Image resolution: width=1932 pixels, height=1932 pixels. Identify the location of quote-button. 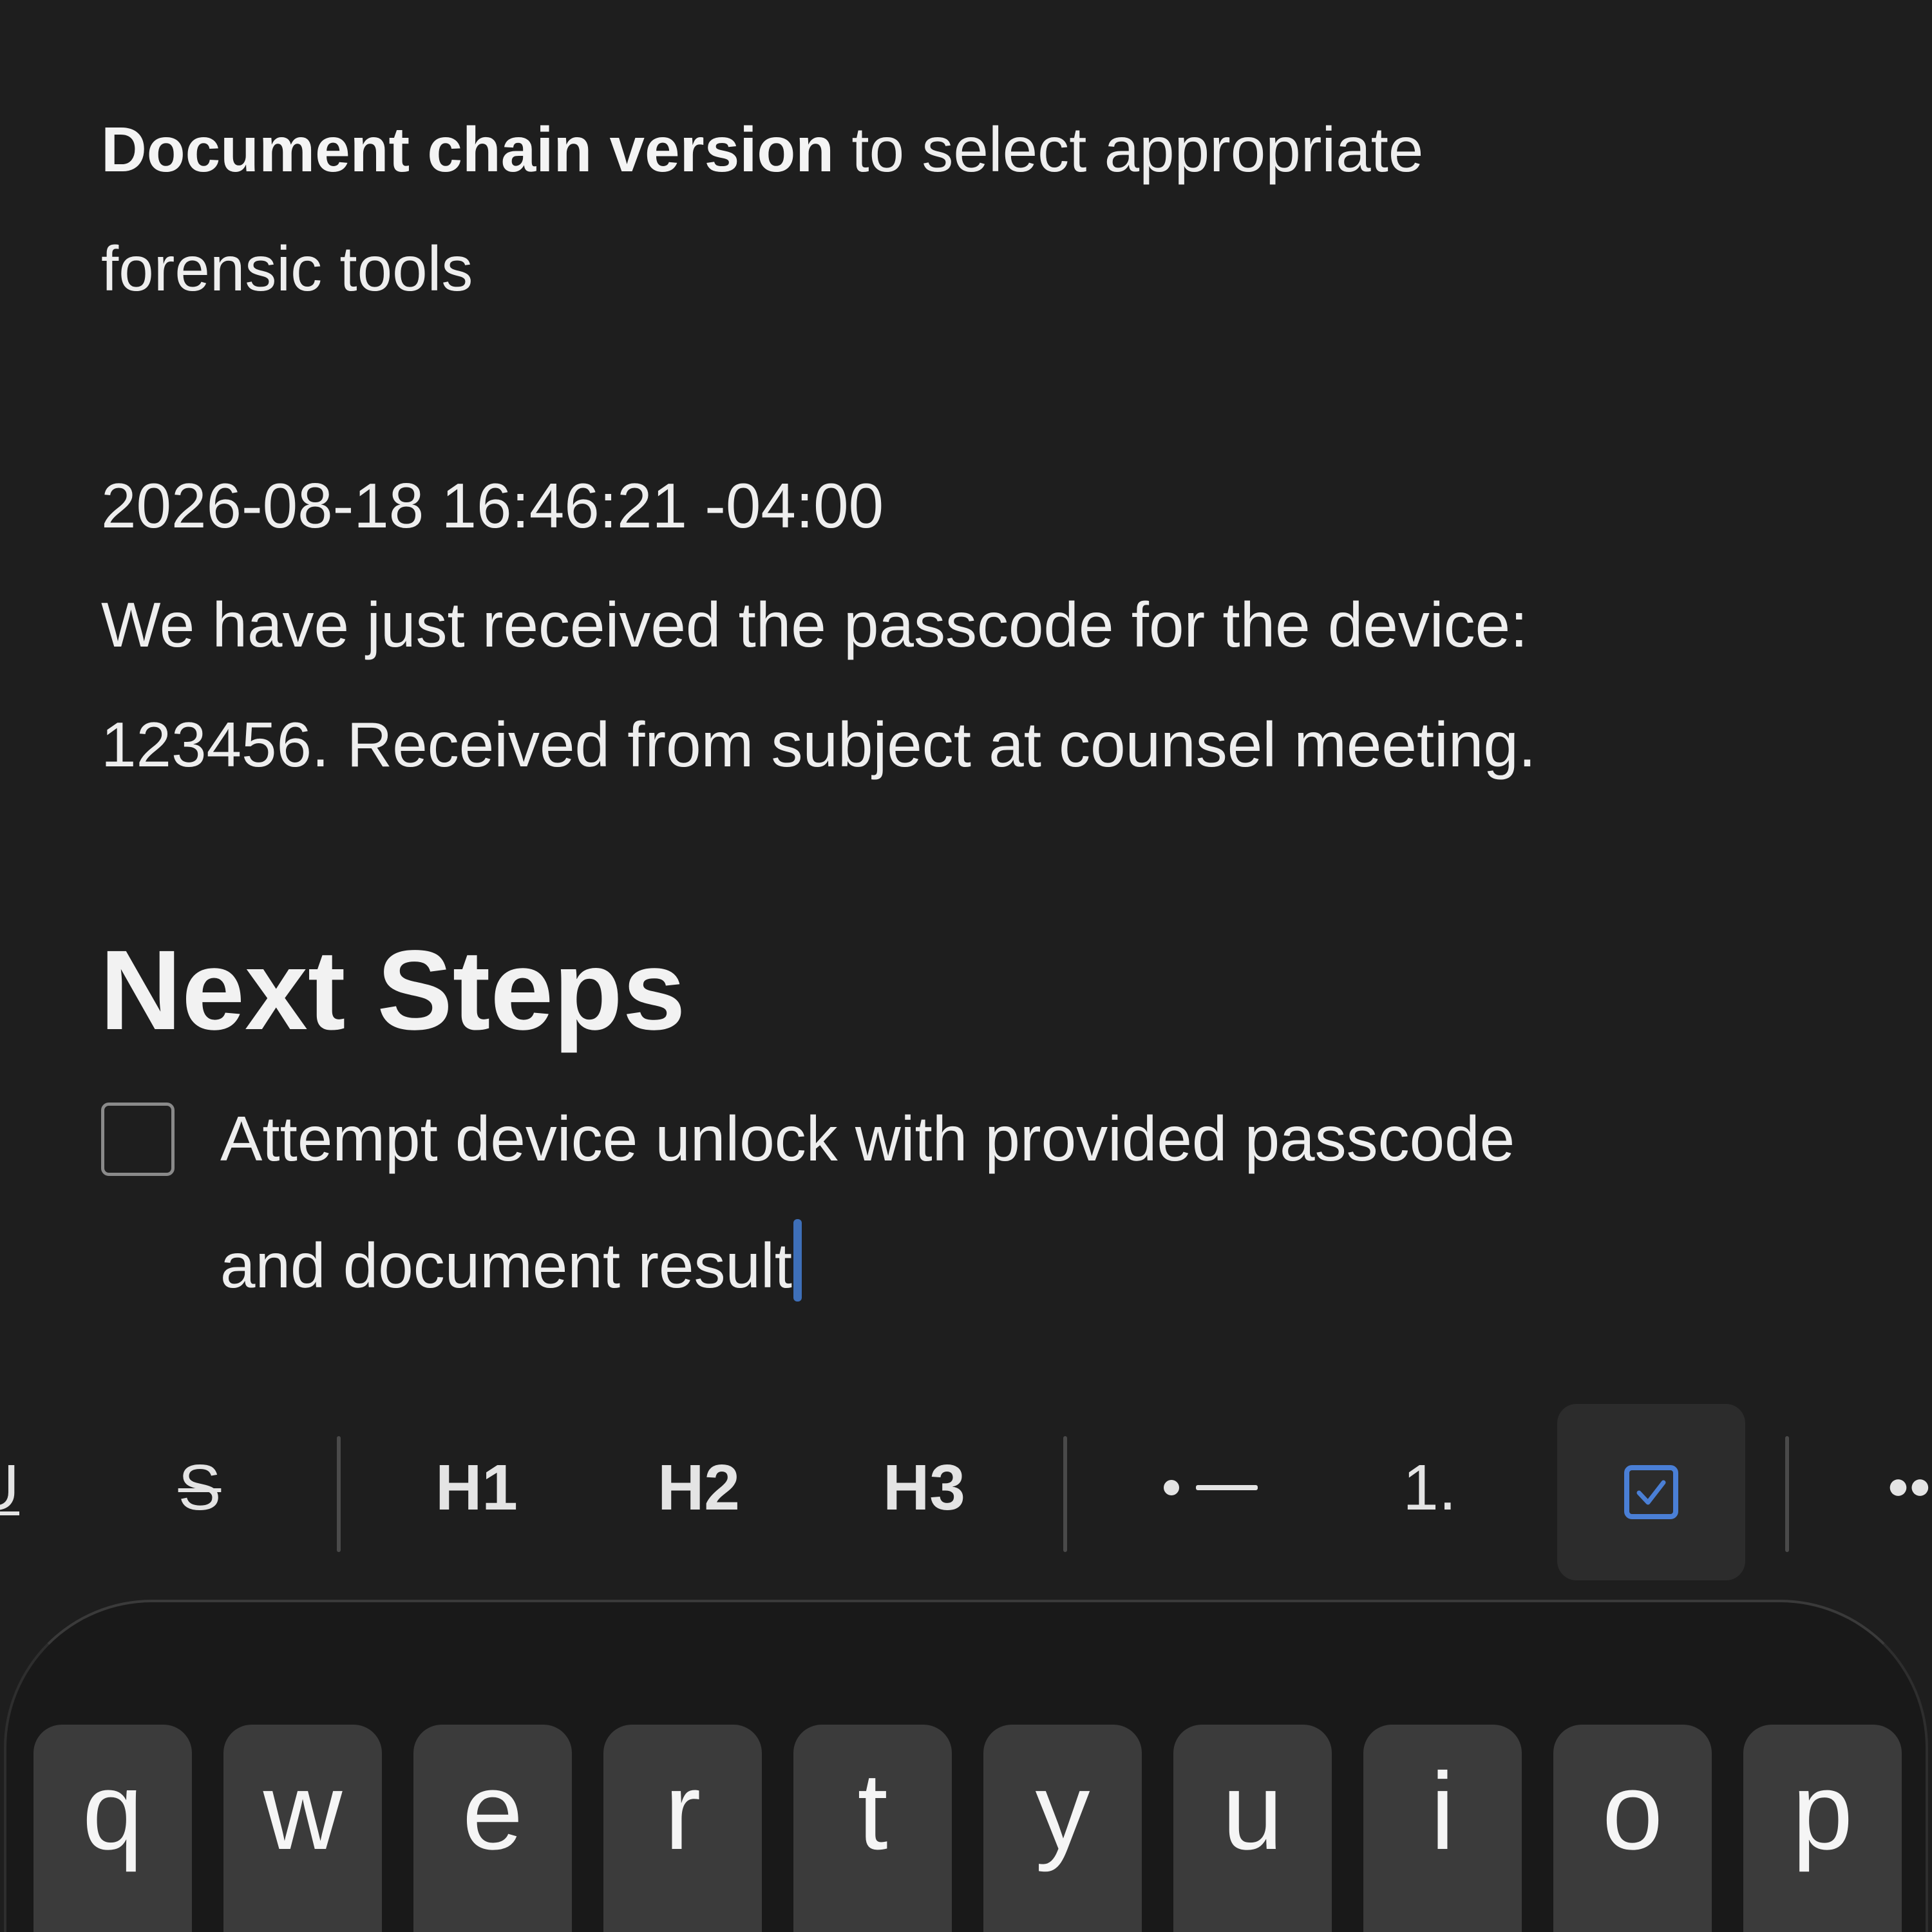
(1909, 1487).